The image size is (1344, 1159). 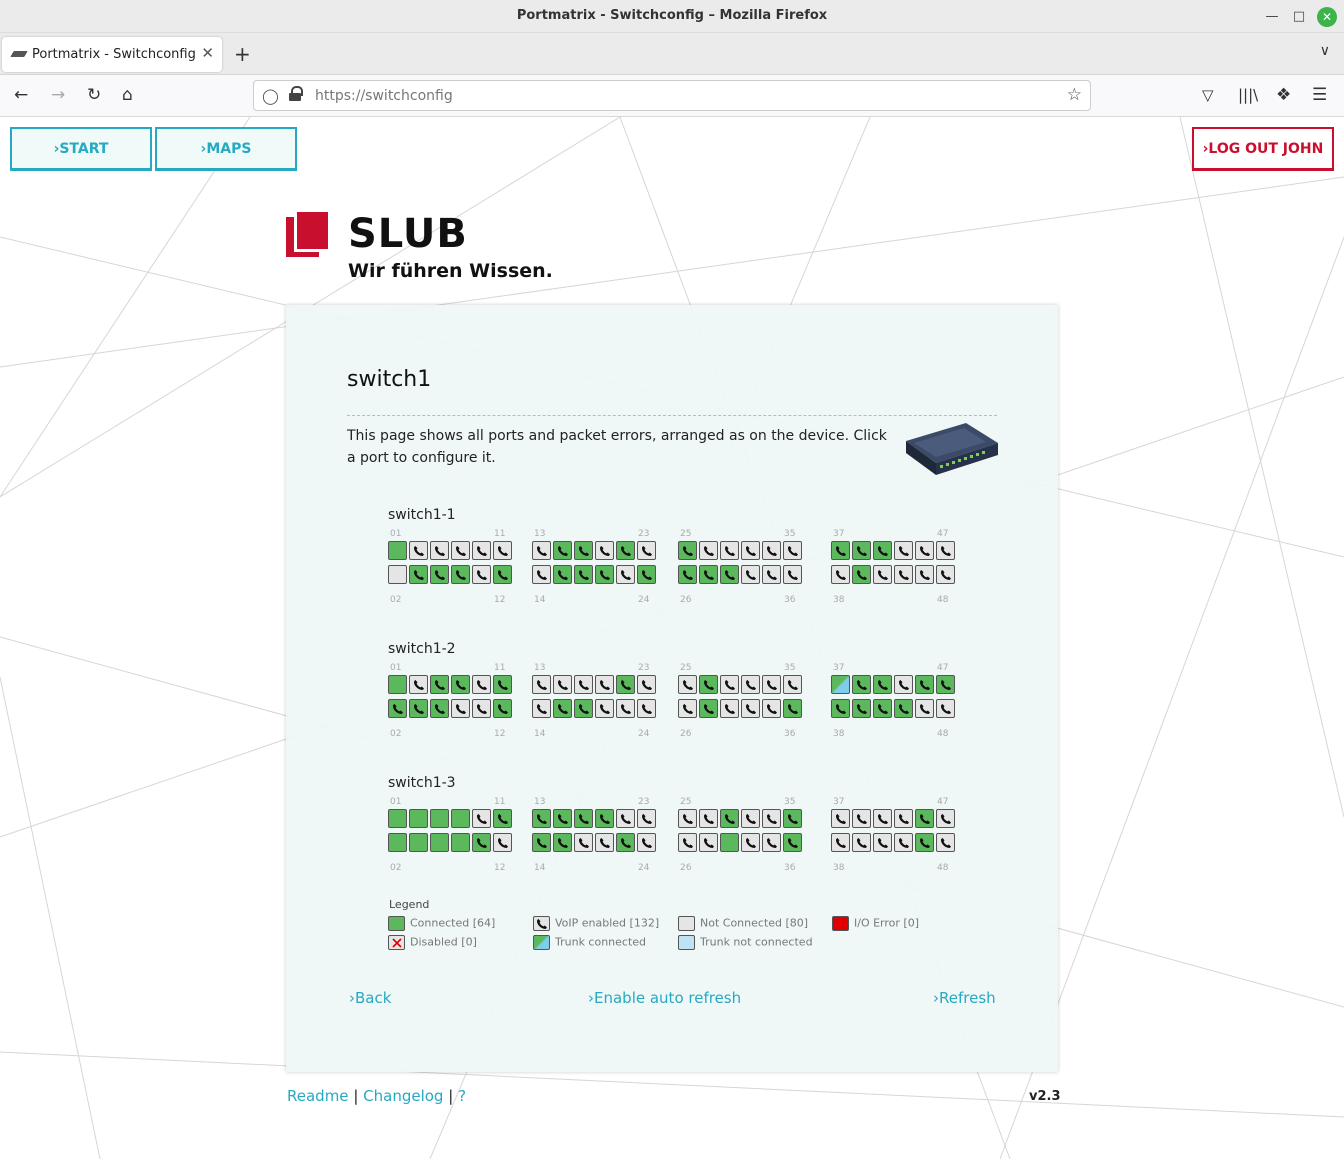 What do you see at coordinates (94, 95) in the screenshot?
I see `reload-icon: ↻` at bounding box center [94, 95].